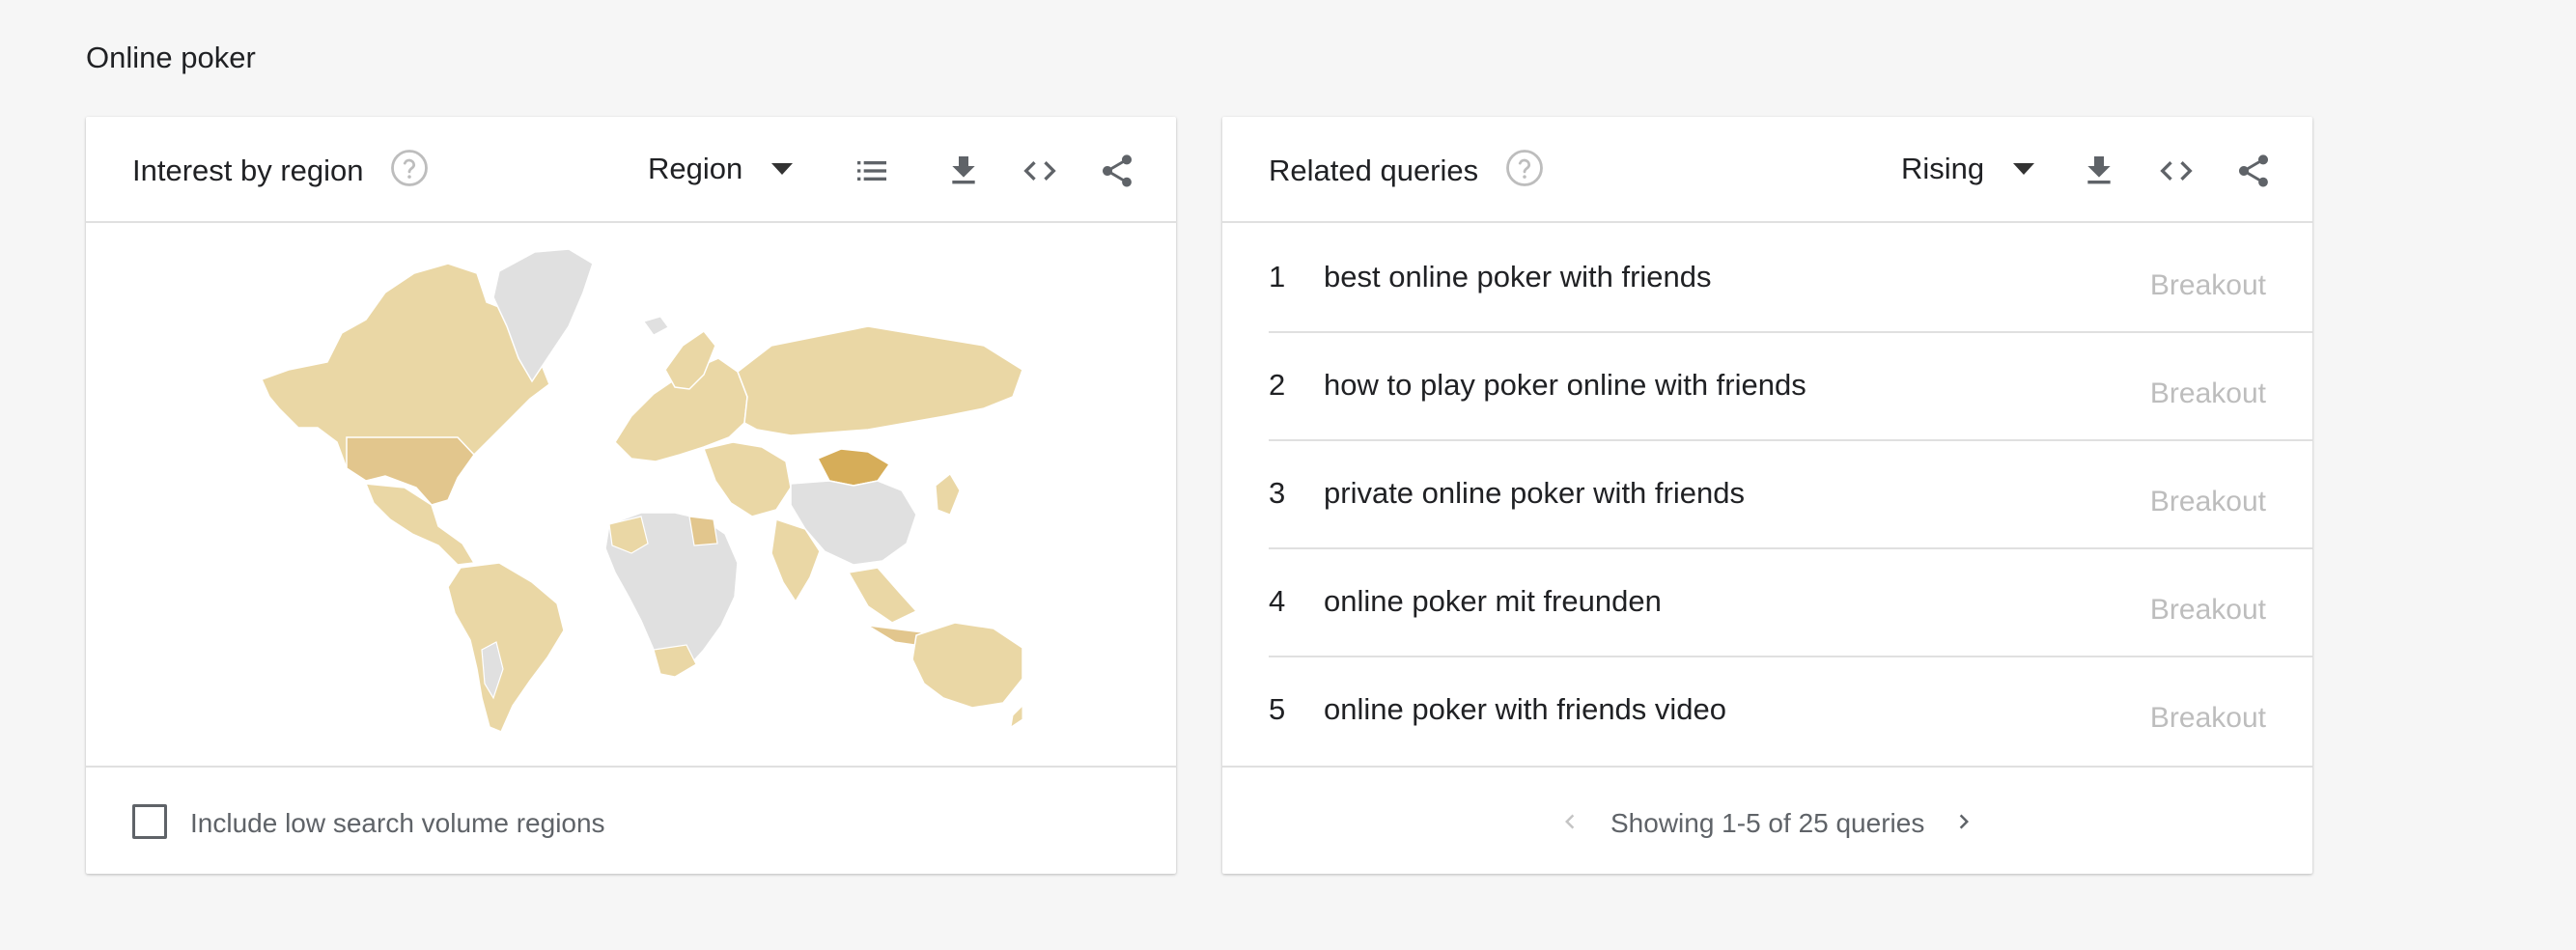 The width and height of the screenshot is (2576, 950). Describe the element at coordinates (1964, 821) in the screenshot. I see `chevron-right-icon` at that location.